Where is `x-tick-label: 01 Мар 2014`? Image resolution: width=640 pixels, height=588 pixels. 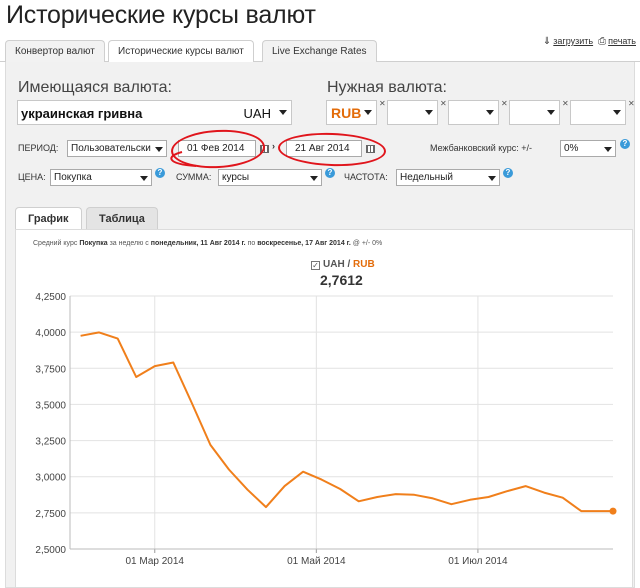 x-tick-label: 01 Мар 2014 is located at coordinates (155, 561).